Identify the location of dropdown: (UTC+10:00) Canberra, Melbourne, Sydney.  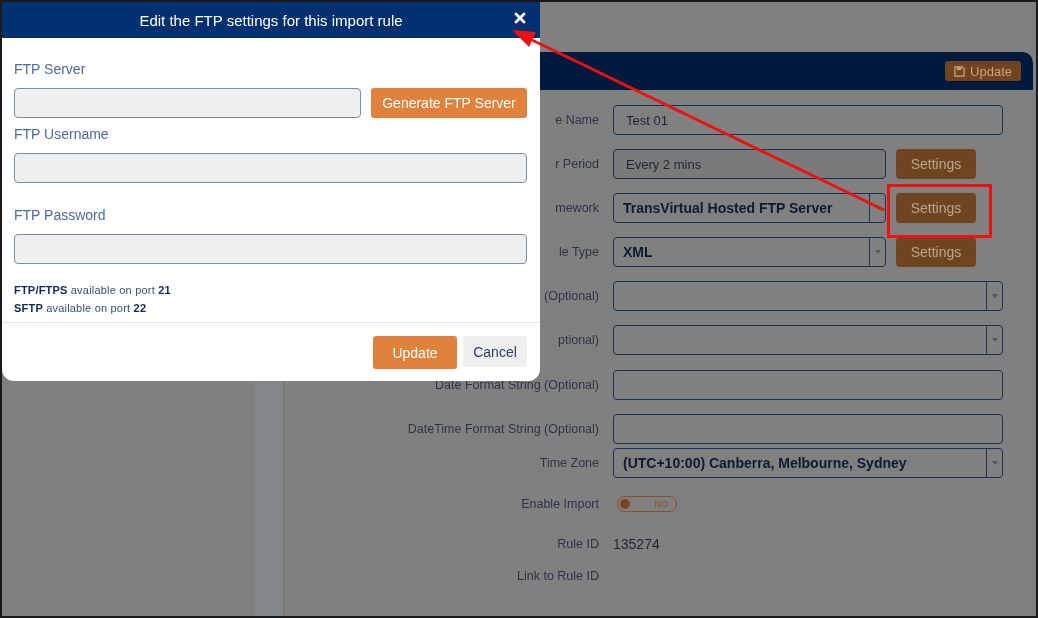
(808, 463).